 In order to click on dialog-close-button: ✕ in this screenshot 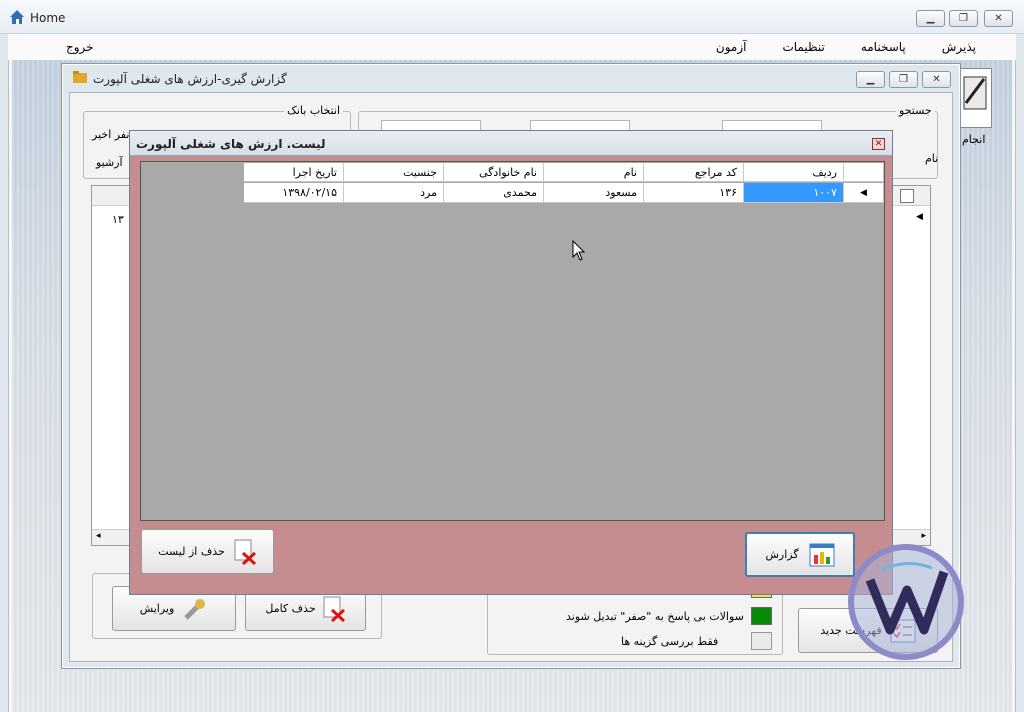, I will do `click(878, 144)`.